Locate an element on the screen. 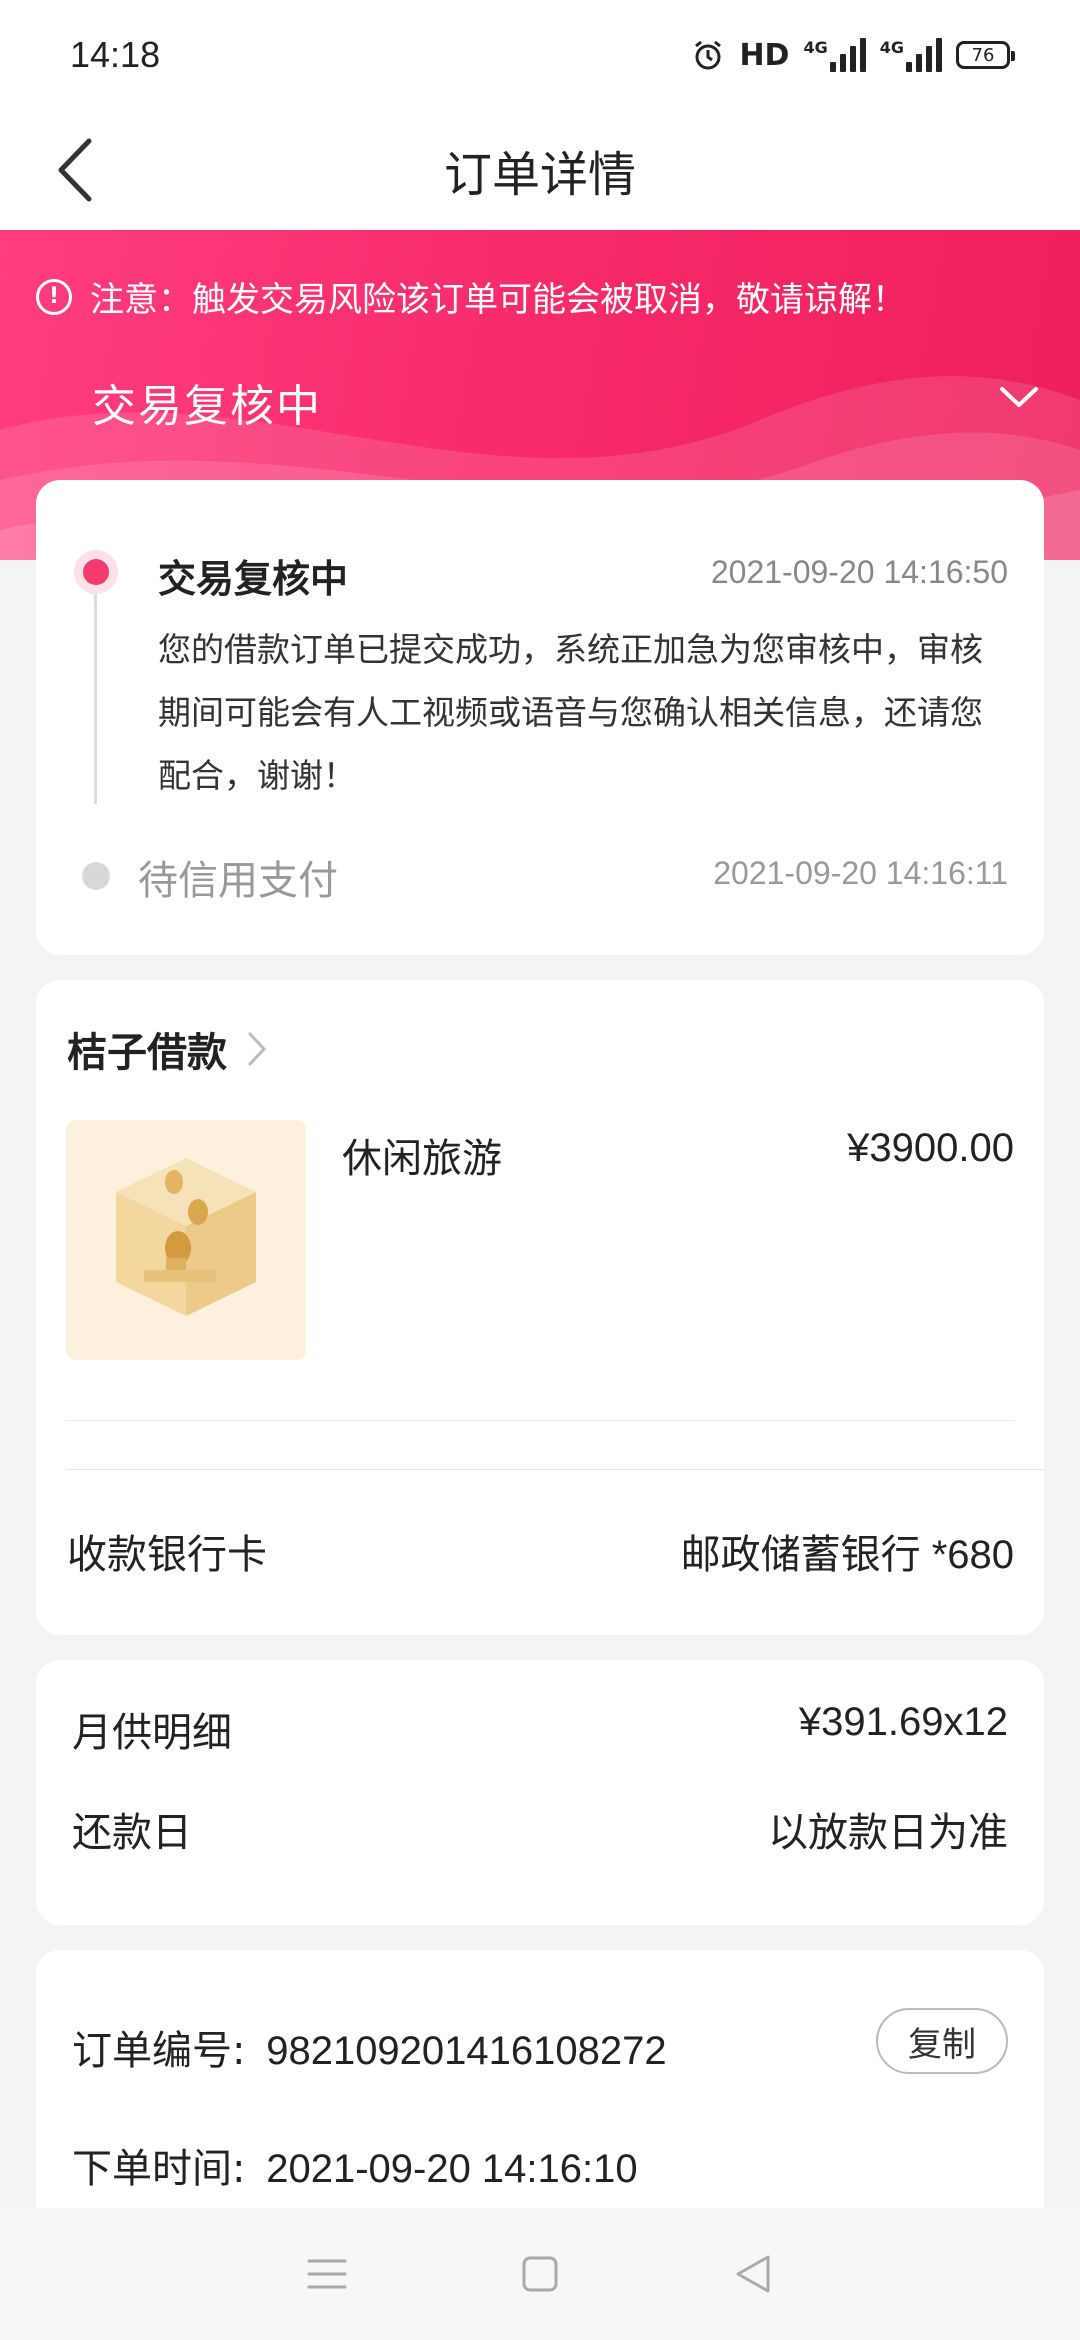 This screenshot has width=1080, height=2340. status-bar: 14:18 HD 4G 4G 76 is located at coordinates (540, 55).